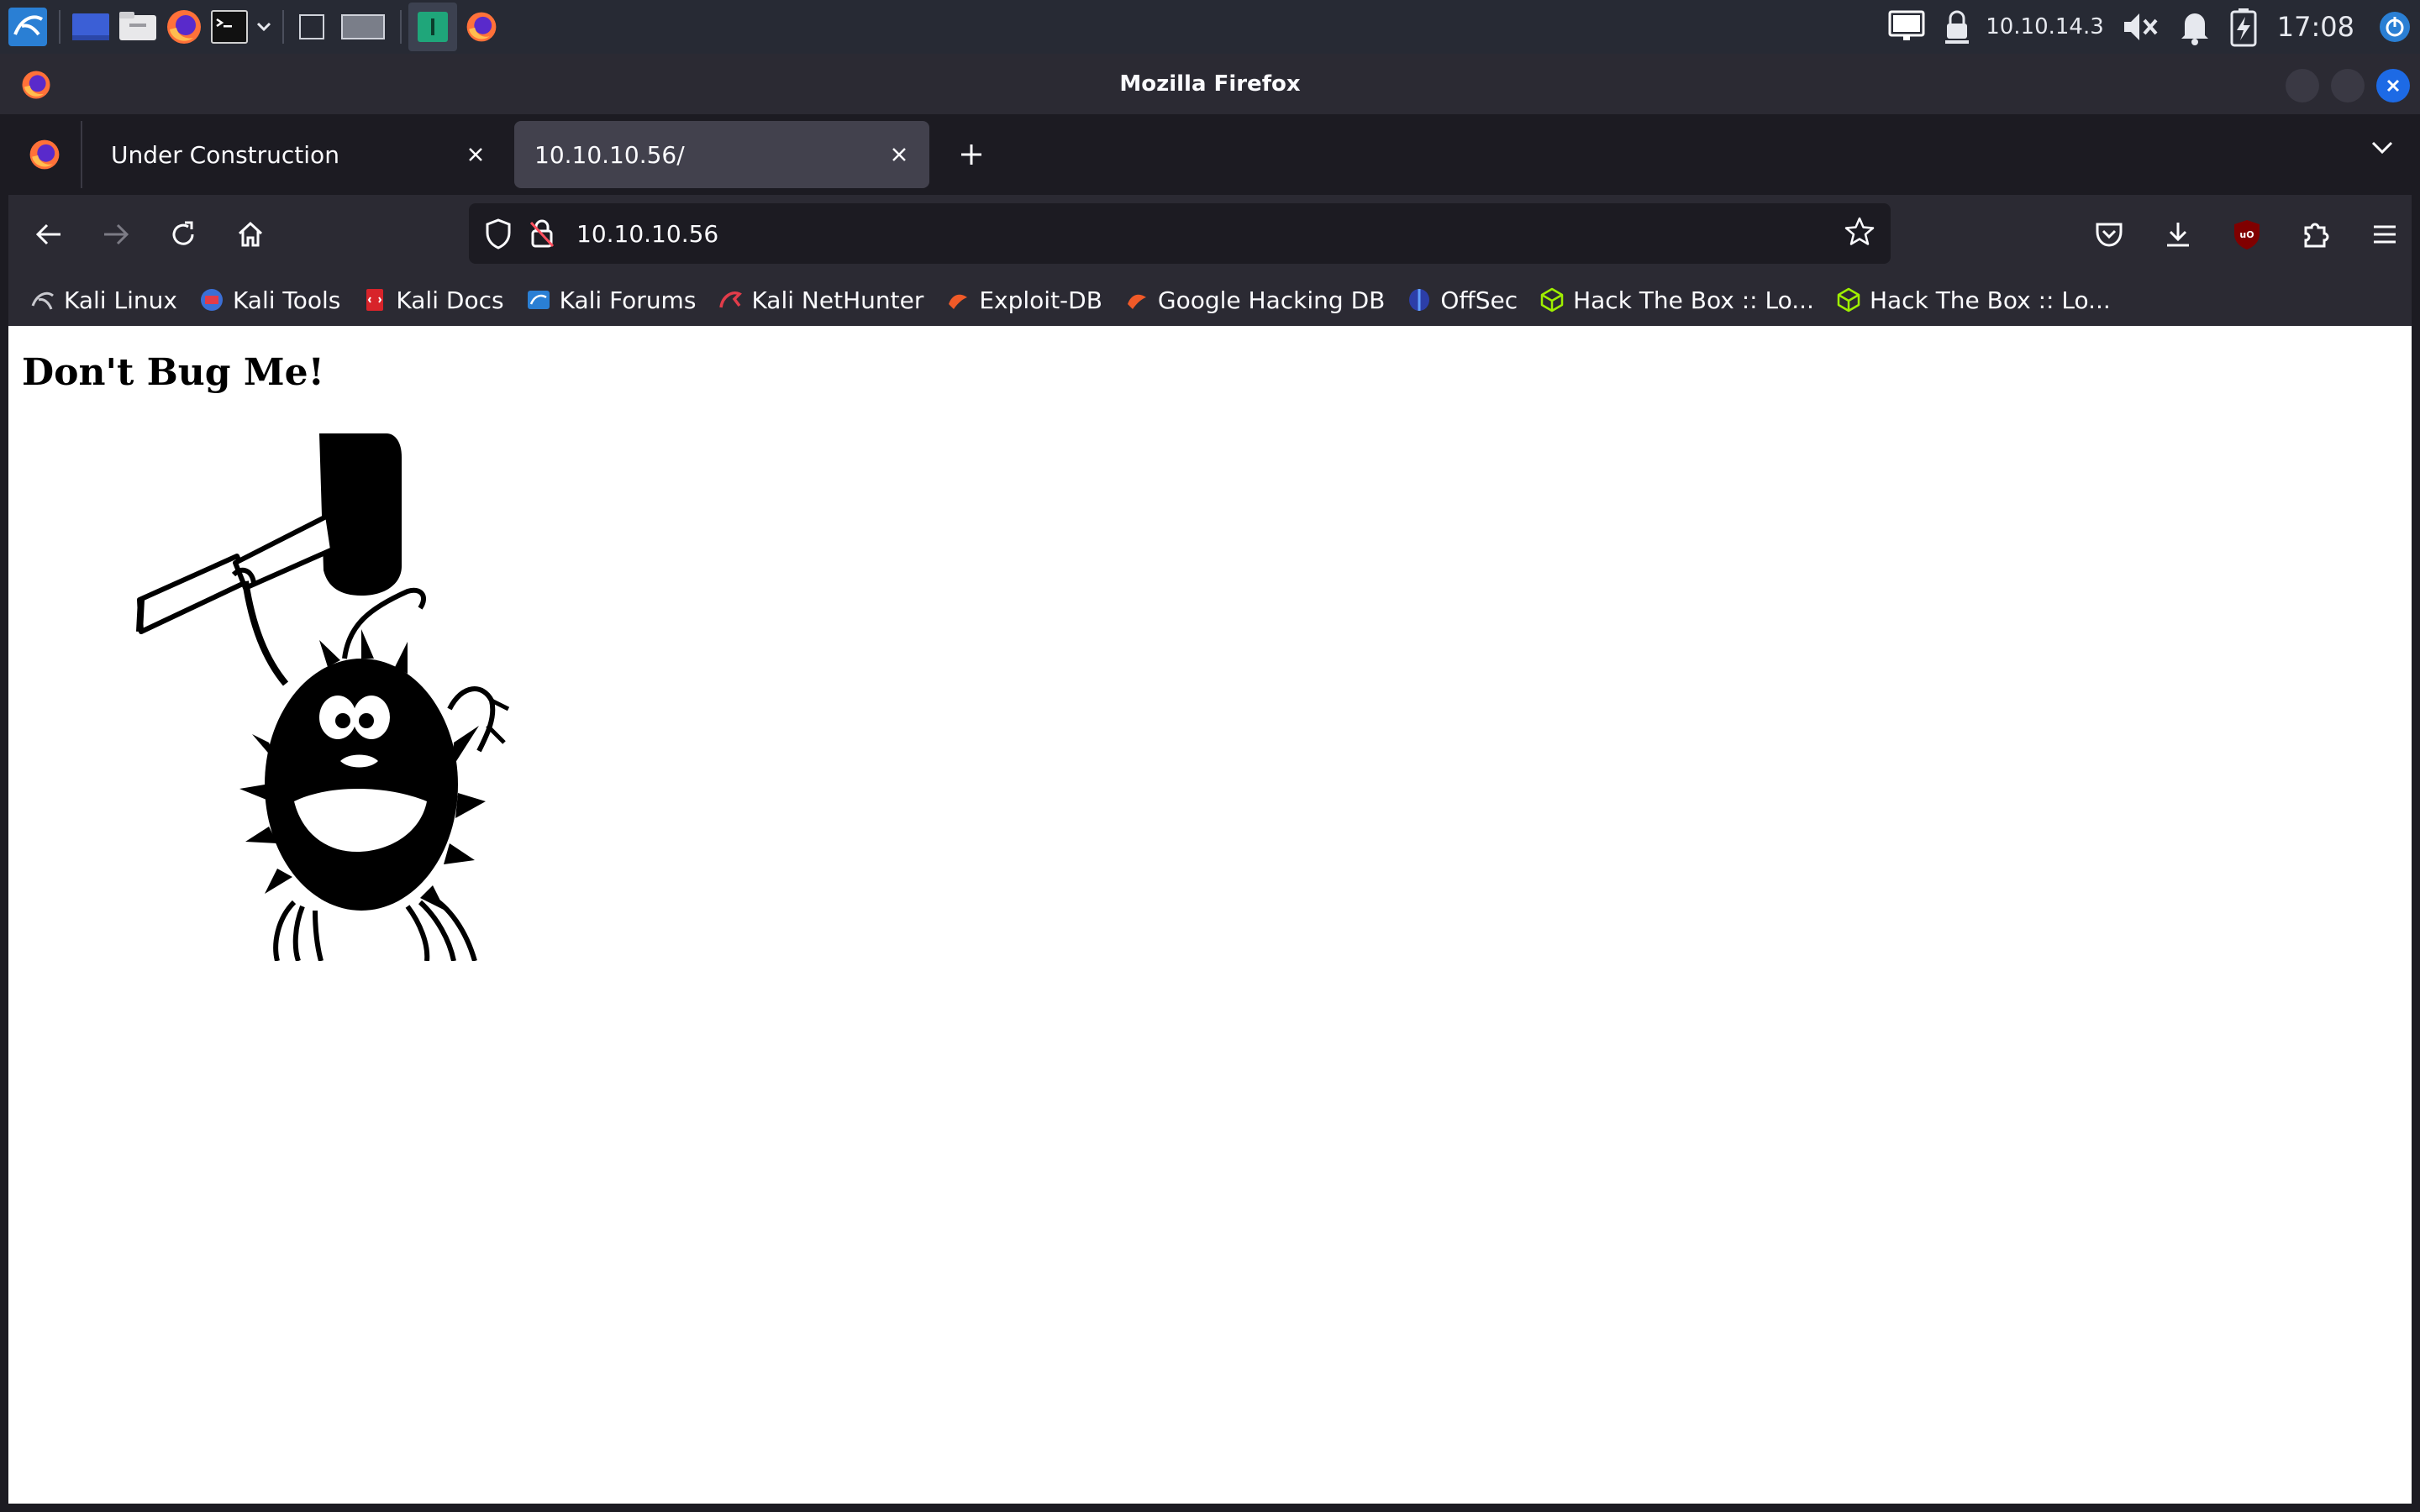 Image resolution: width=2420 pixels, height=1512 pixels. I want to click on kali-docs-icon, so click(374, 299).